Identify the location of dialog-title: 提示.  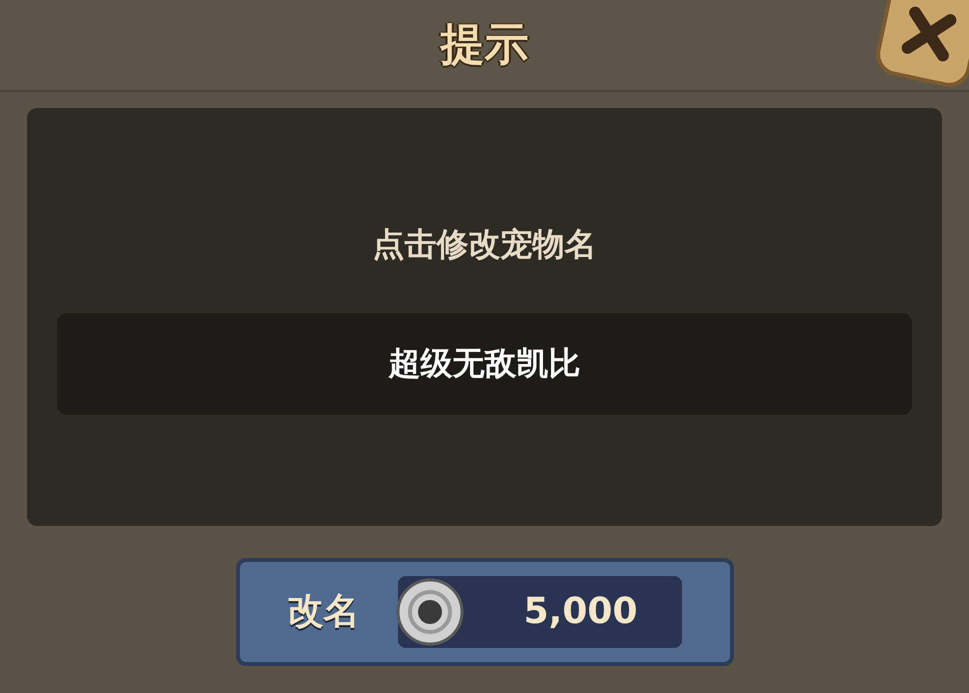
(484, 45).